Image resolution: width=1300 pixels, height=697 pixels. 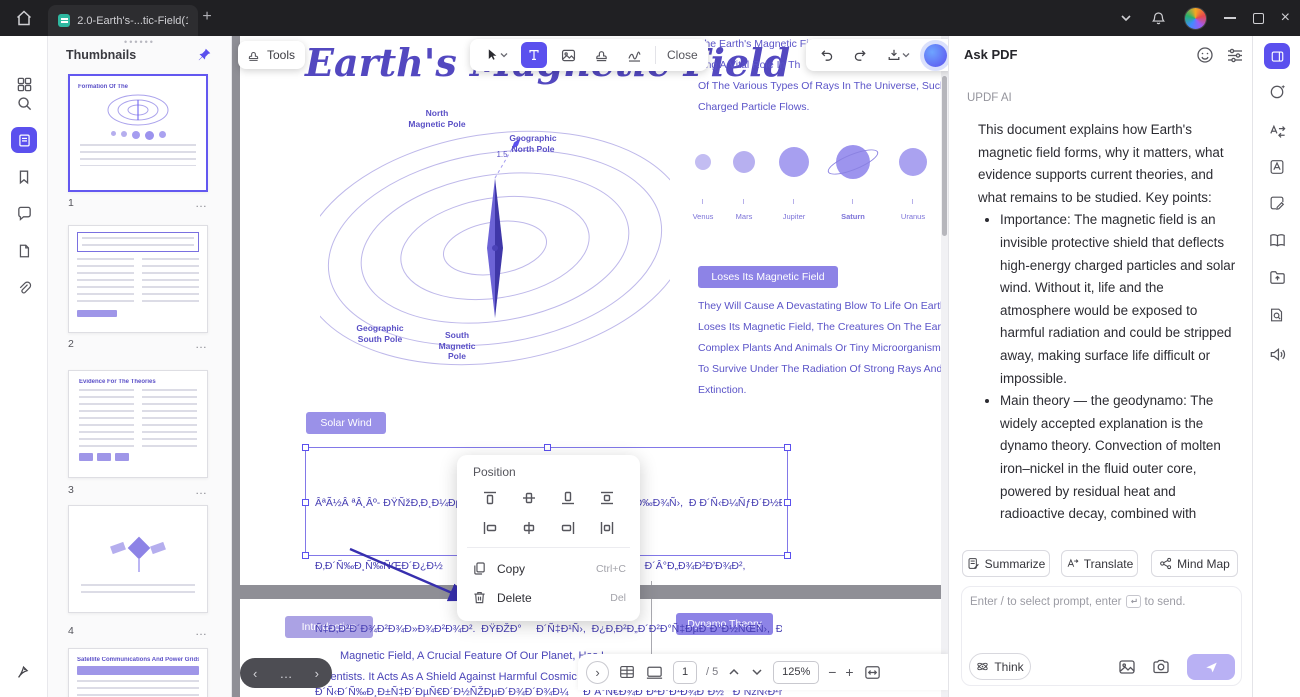 I want to click on resize-handle-nw, so click(x=305, y=447).